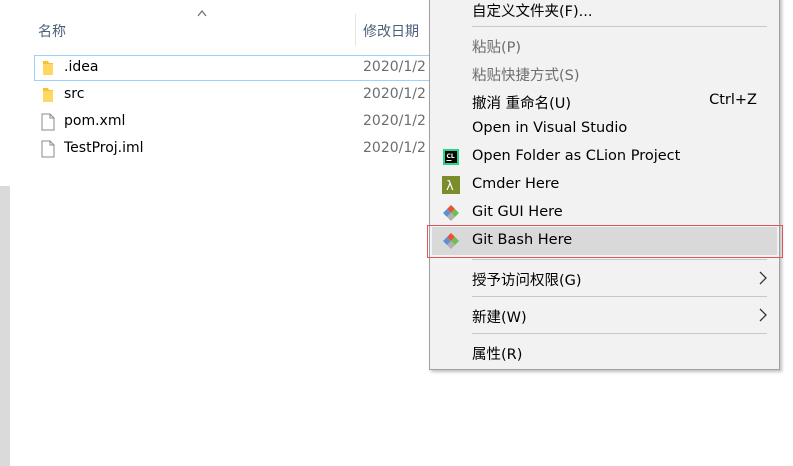 The width and height of the screenshot is (793, 466). What do you see at coordinates (5, 93) in the screenshot?
I see `scrollbar-thumb` at bounding box center [5, 93].